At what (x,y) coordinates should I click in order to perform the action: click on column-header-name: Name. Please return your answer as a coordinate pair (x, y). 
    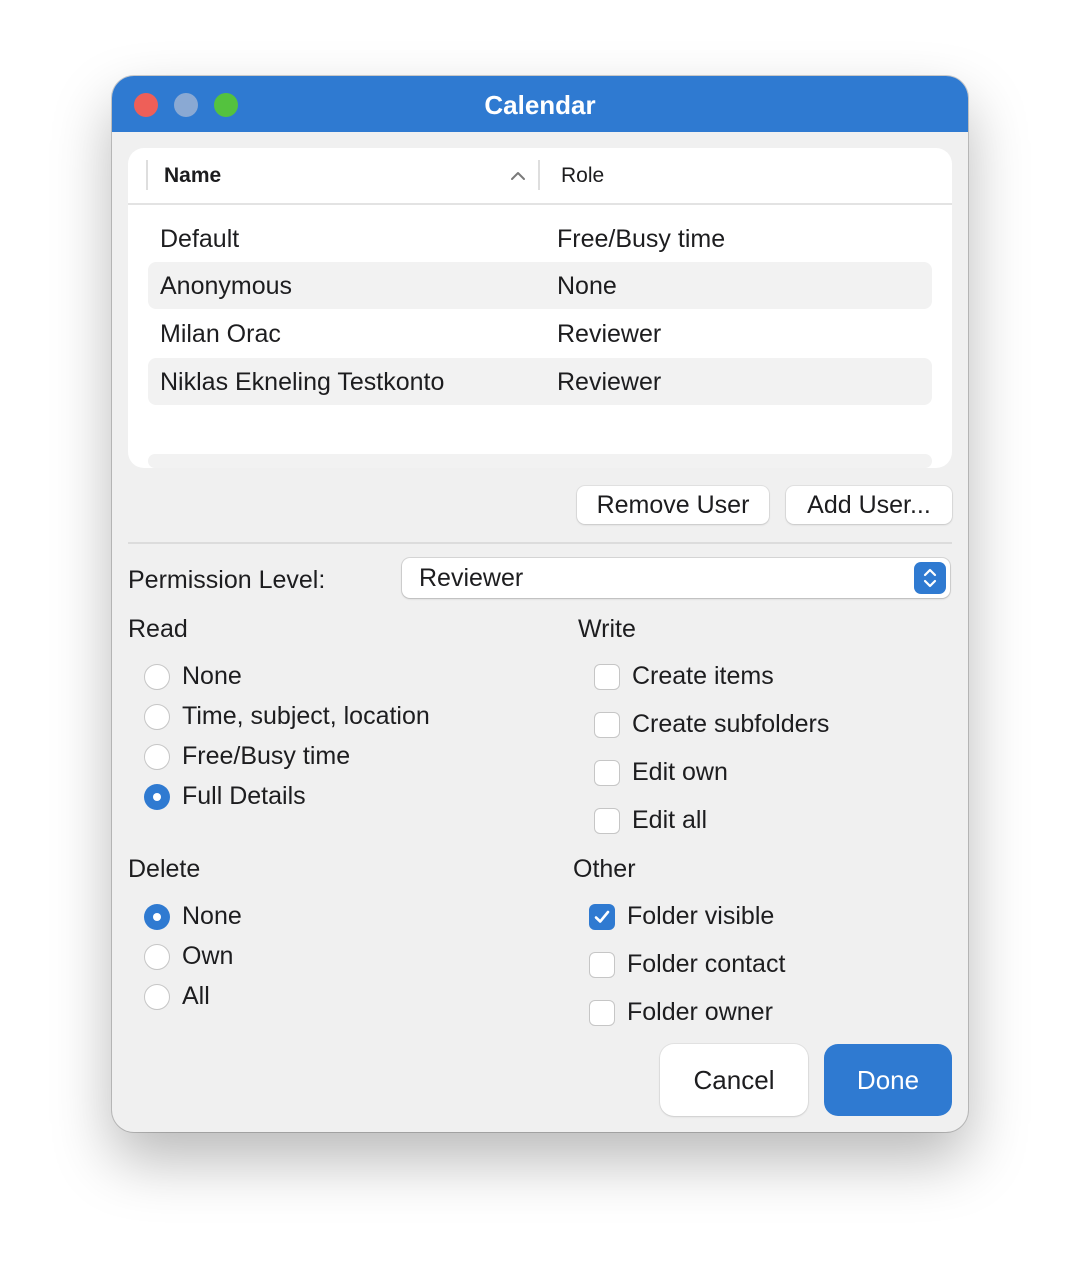
    Looking at the image, I should click on (192, 176).